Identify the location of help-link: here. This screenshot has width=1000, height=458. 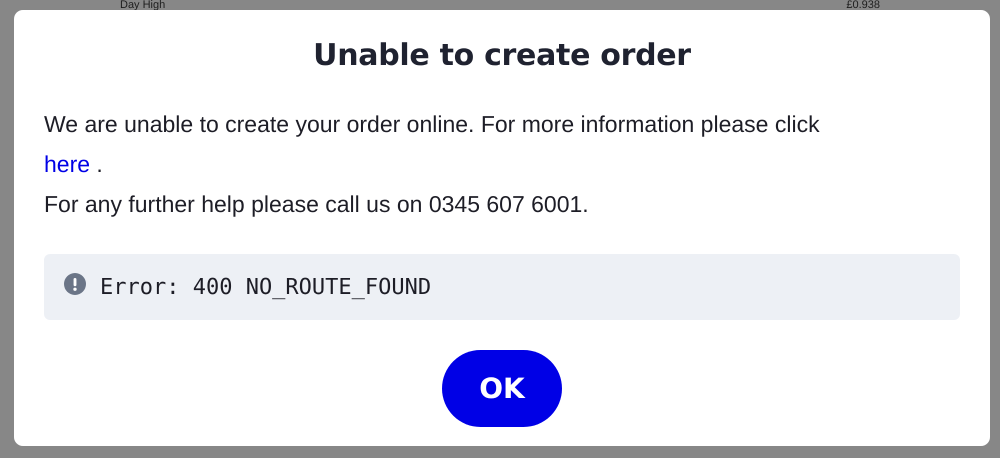
(67, 164).